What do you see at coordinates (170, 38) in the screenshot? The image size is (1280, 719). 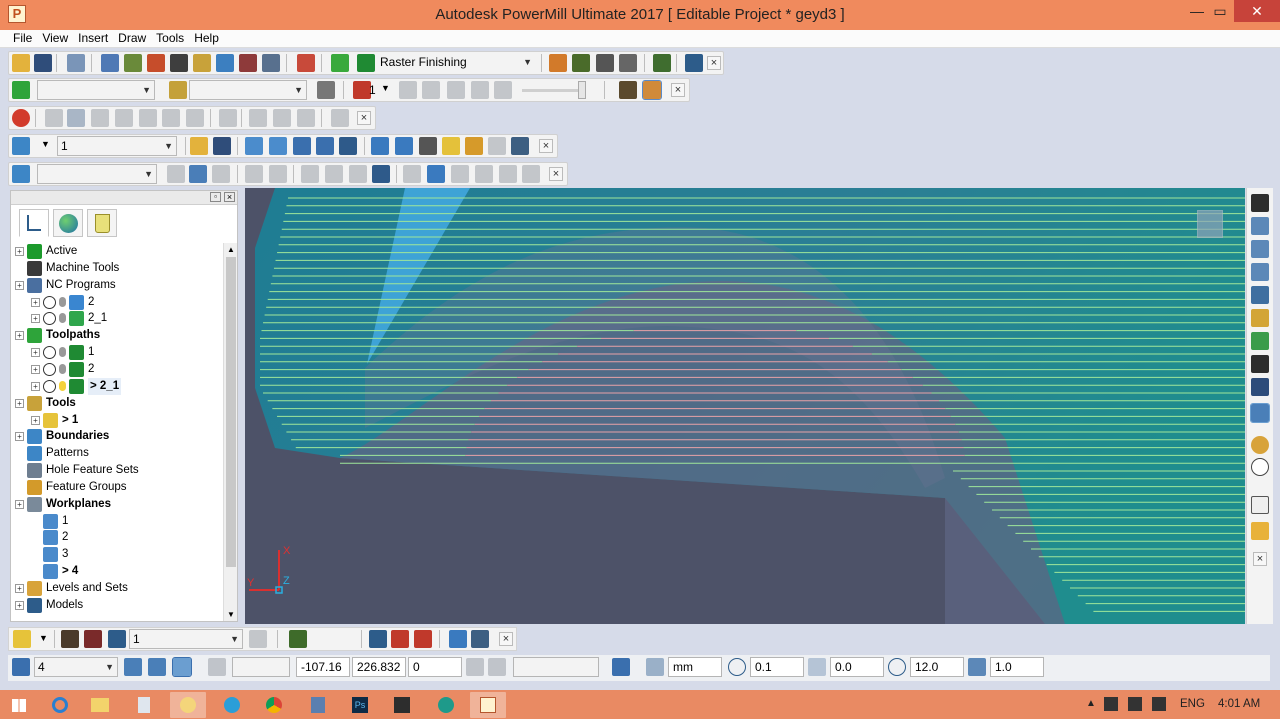 I see `menu-tools: Tools` at bounding box center [170, 38].